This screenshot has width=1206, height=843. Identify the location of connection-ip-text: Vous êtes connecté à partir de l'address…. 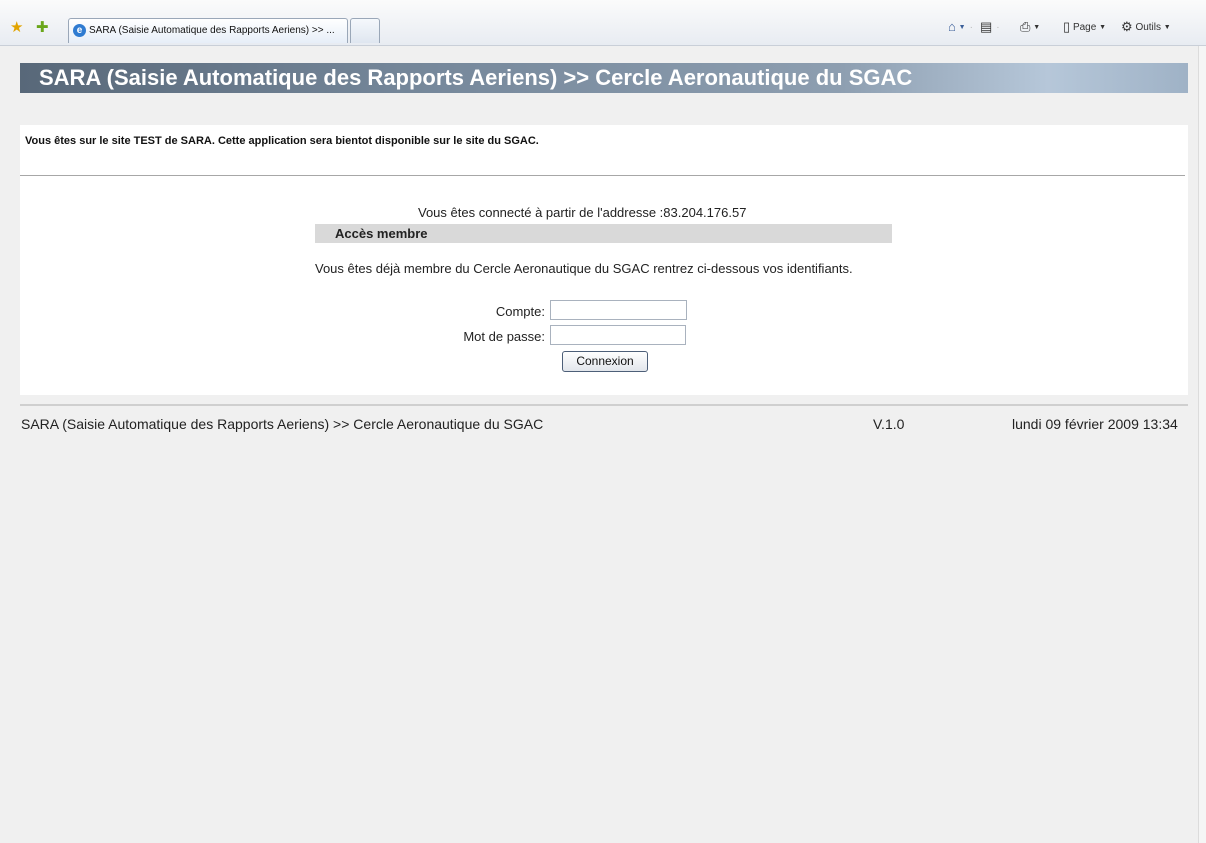
(582, 212).